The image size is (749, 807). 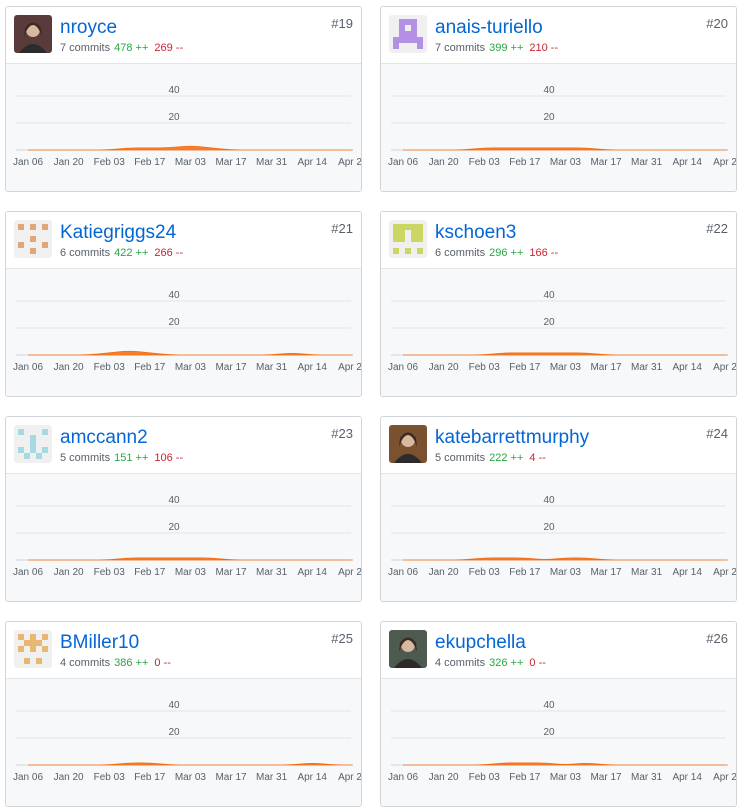 I want to click on contributor-header: amccann2 5 commits 151 ++ 106 -- #23, so click(x=183, y=445).